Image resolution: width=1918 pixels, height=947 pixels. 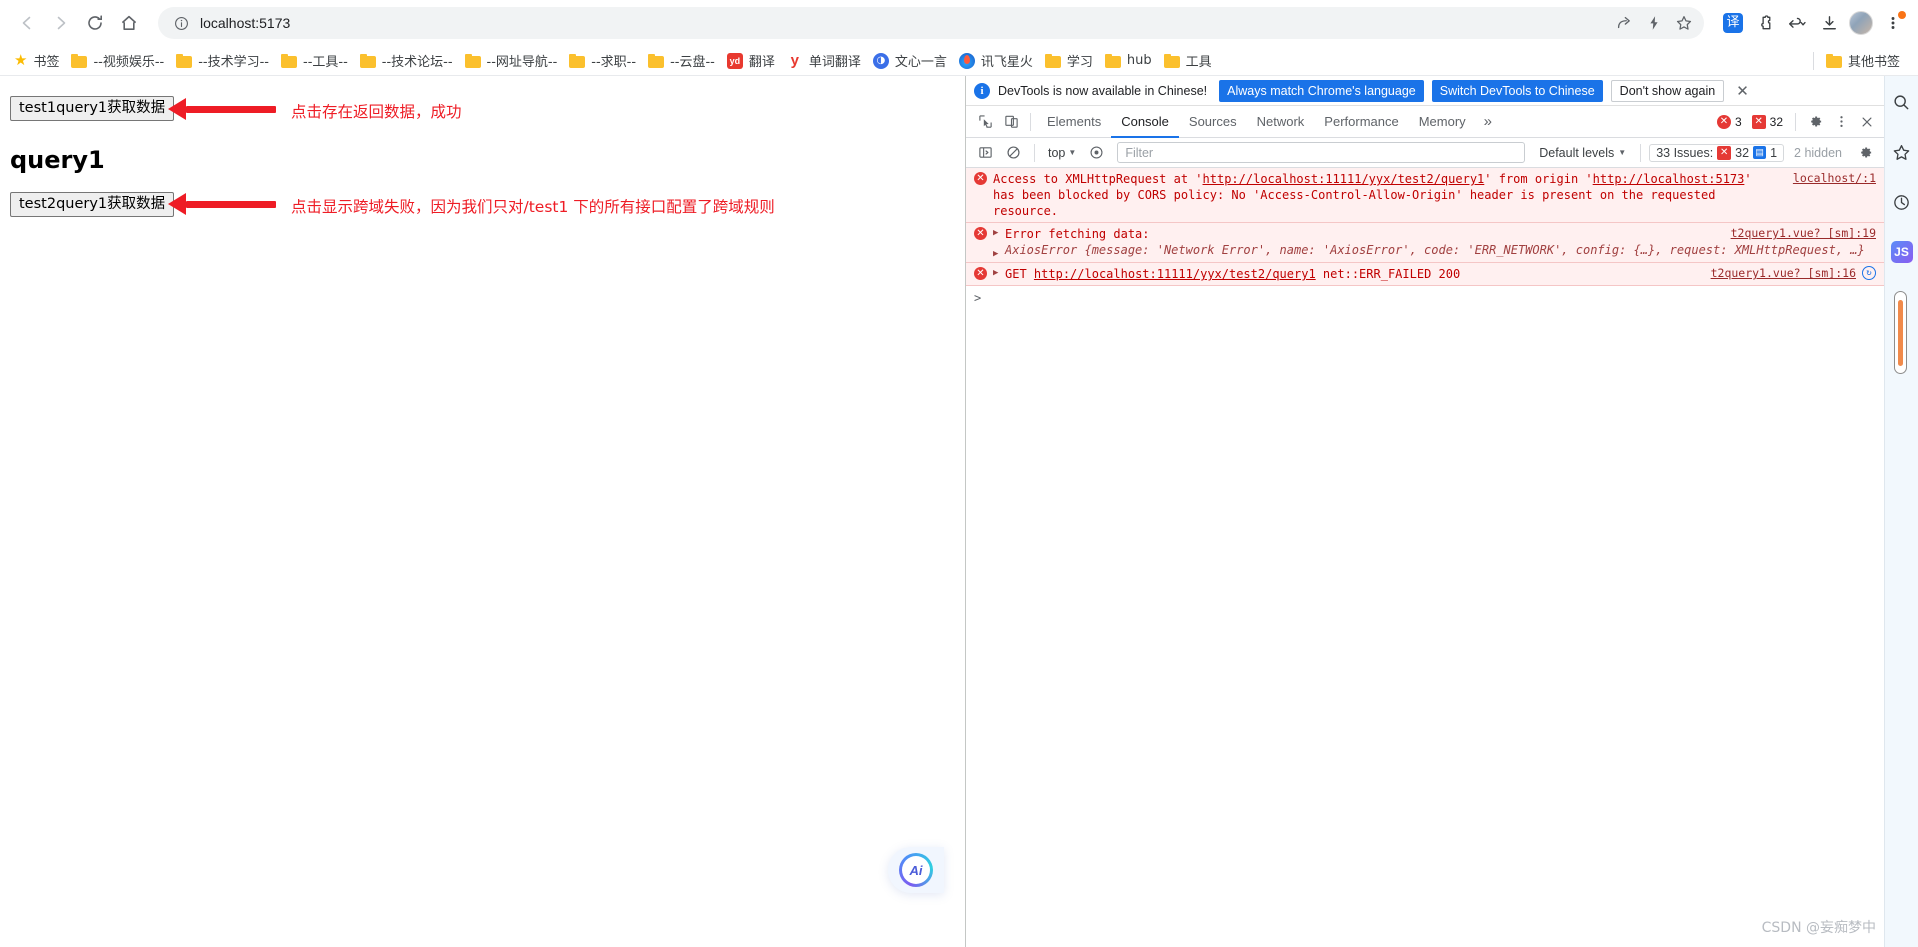 I want to click on bookmark-label: hub, so click(x=1139, y=60).